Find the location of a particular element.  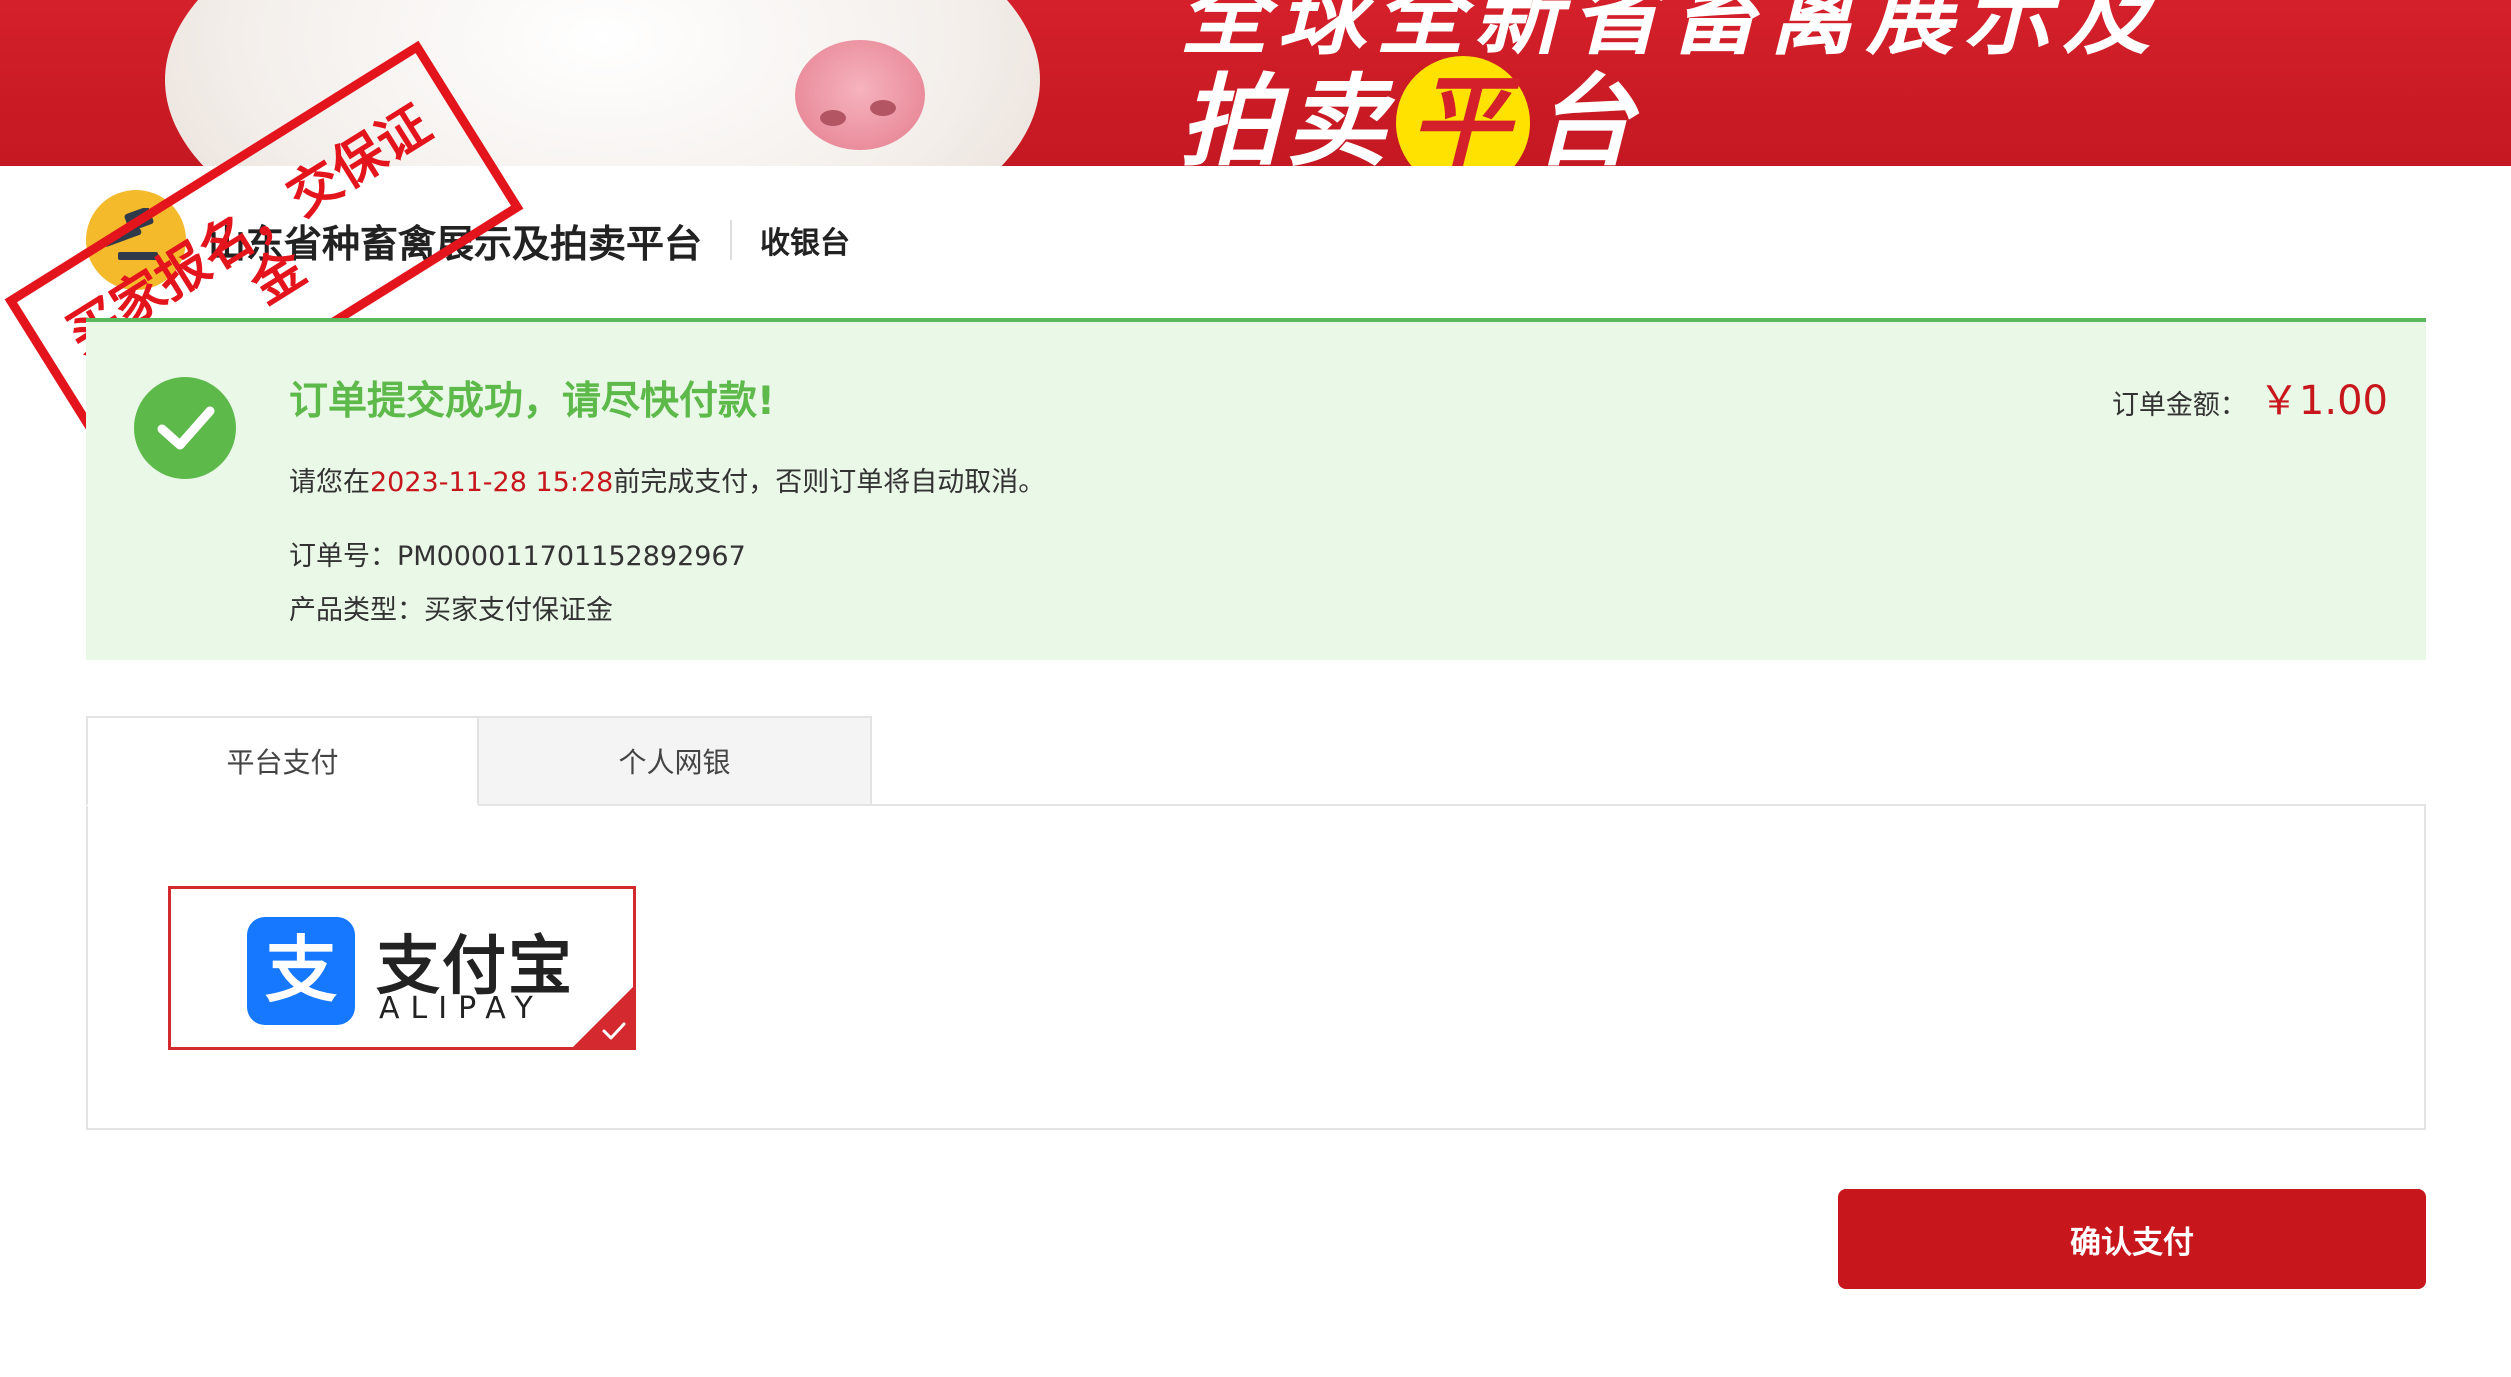

payment-tabs: 平台支付 个人网银 is located at coordinates (479, 761).